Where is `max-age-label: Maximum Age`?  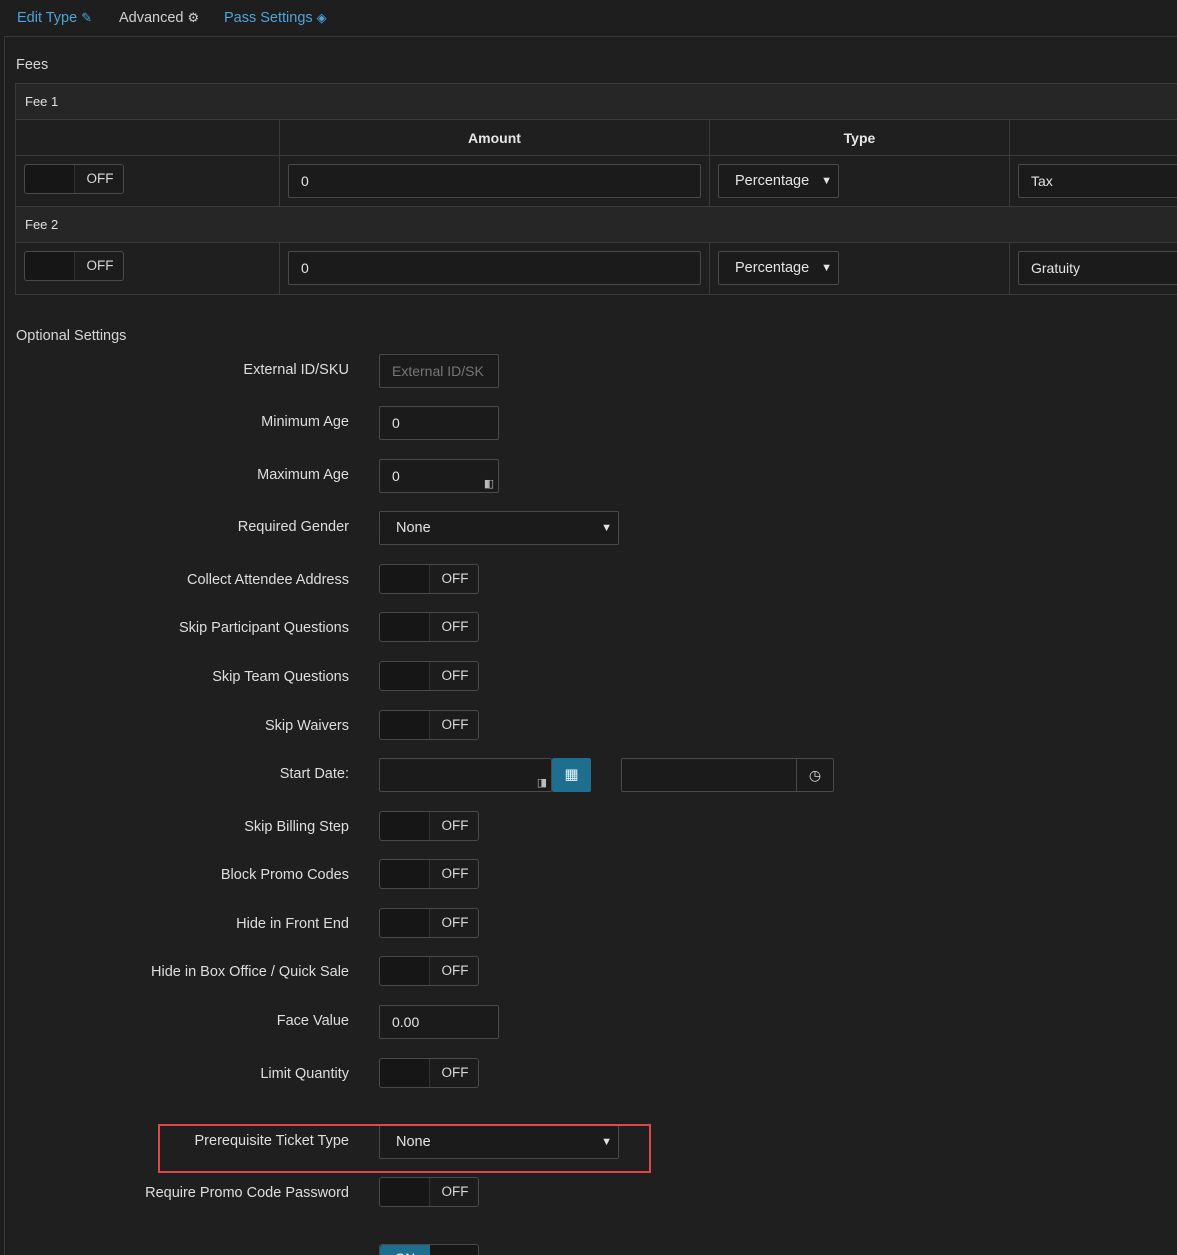
max-age-label: Maximum Age is located at coordinates (303, 475).